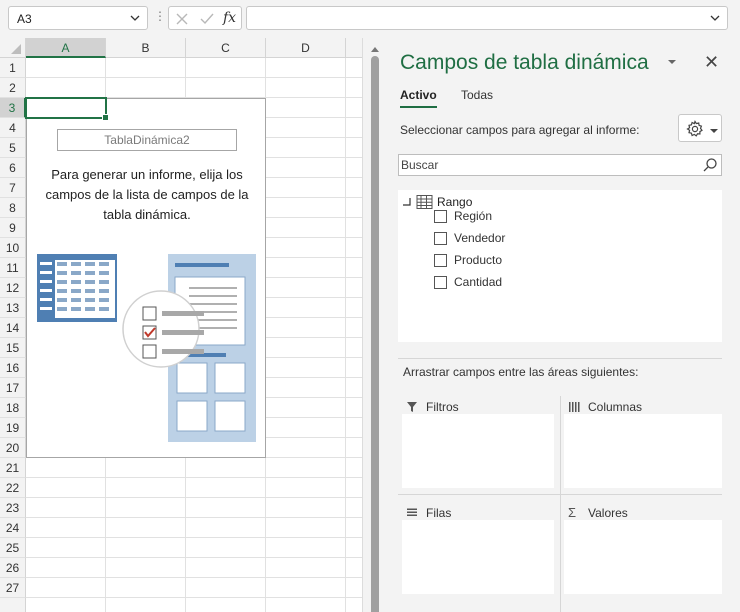 The height and width of the screenshot is (612, 740). What do you see at coordinates (13, 428) in the screenshot?
I see `row-header: 19` at bounding box center [13, 428].